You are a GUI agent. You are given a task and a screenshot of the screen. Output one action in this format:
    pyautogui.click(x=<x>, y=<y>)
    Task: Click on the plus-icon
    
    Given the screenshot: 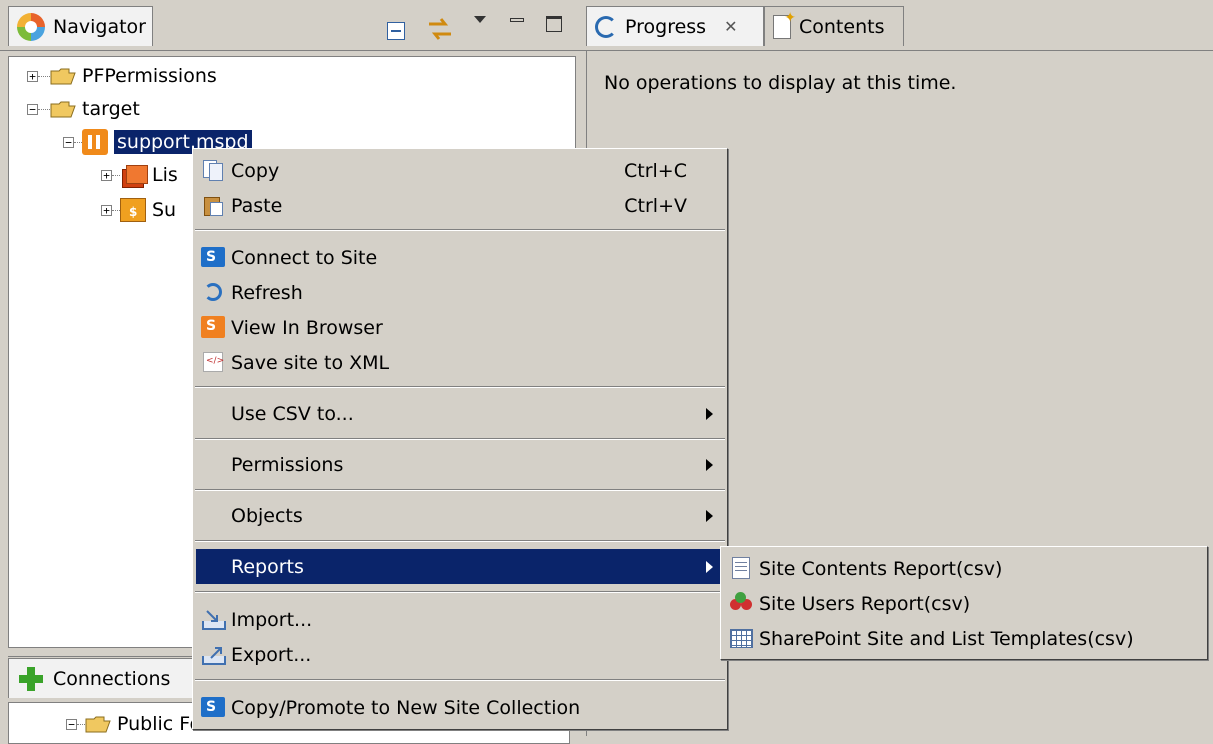 What is the action you would take?
    pyautogui.click(x=31, y=679)
    